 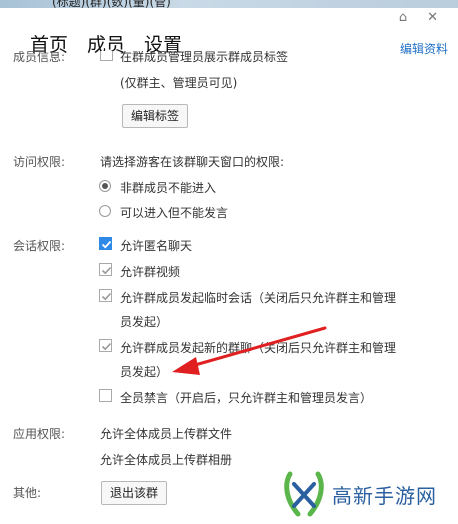 I want to click on app-label: 应用权限:, so click(x=39, y=434).